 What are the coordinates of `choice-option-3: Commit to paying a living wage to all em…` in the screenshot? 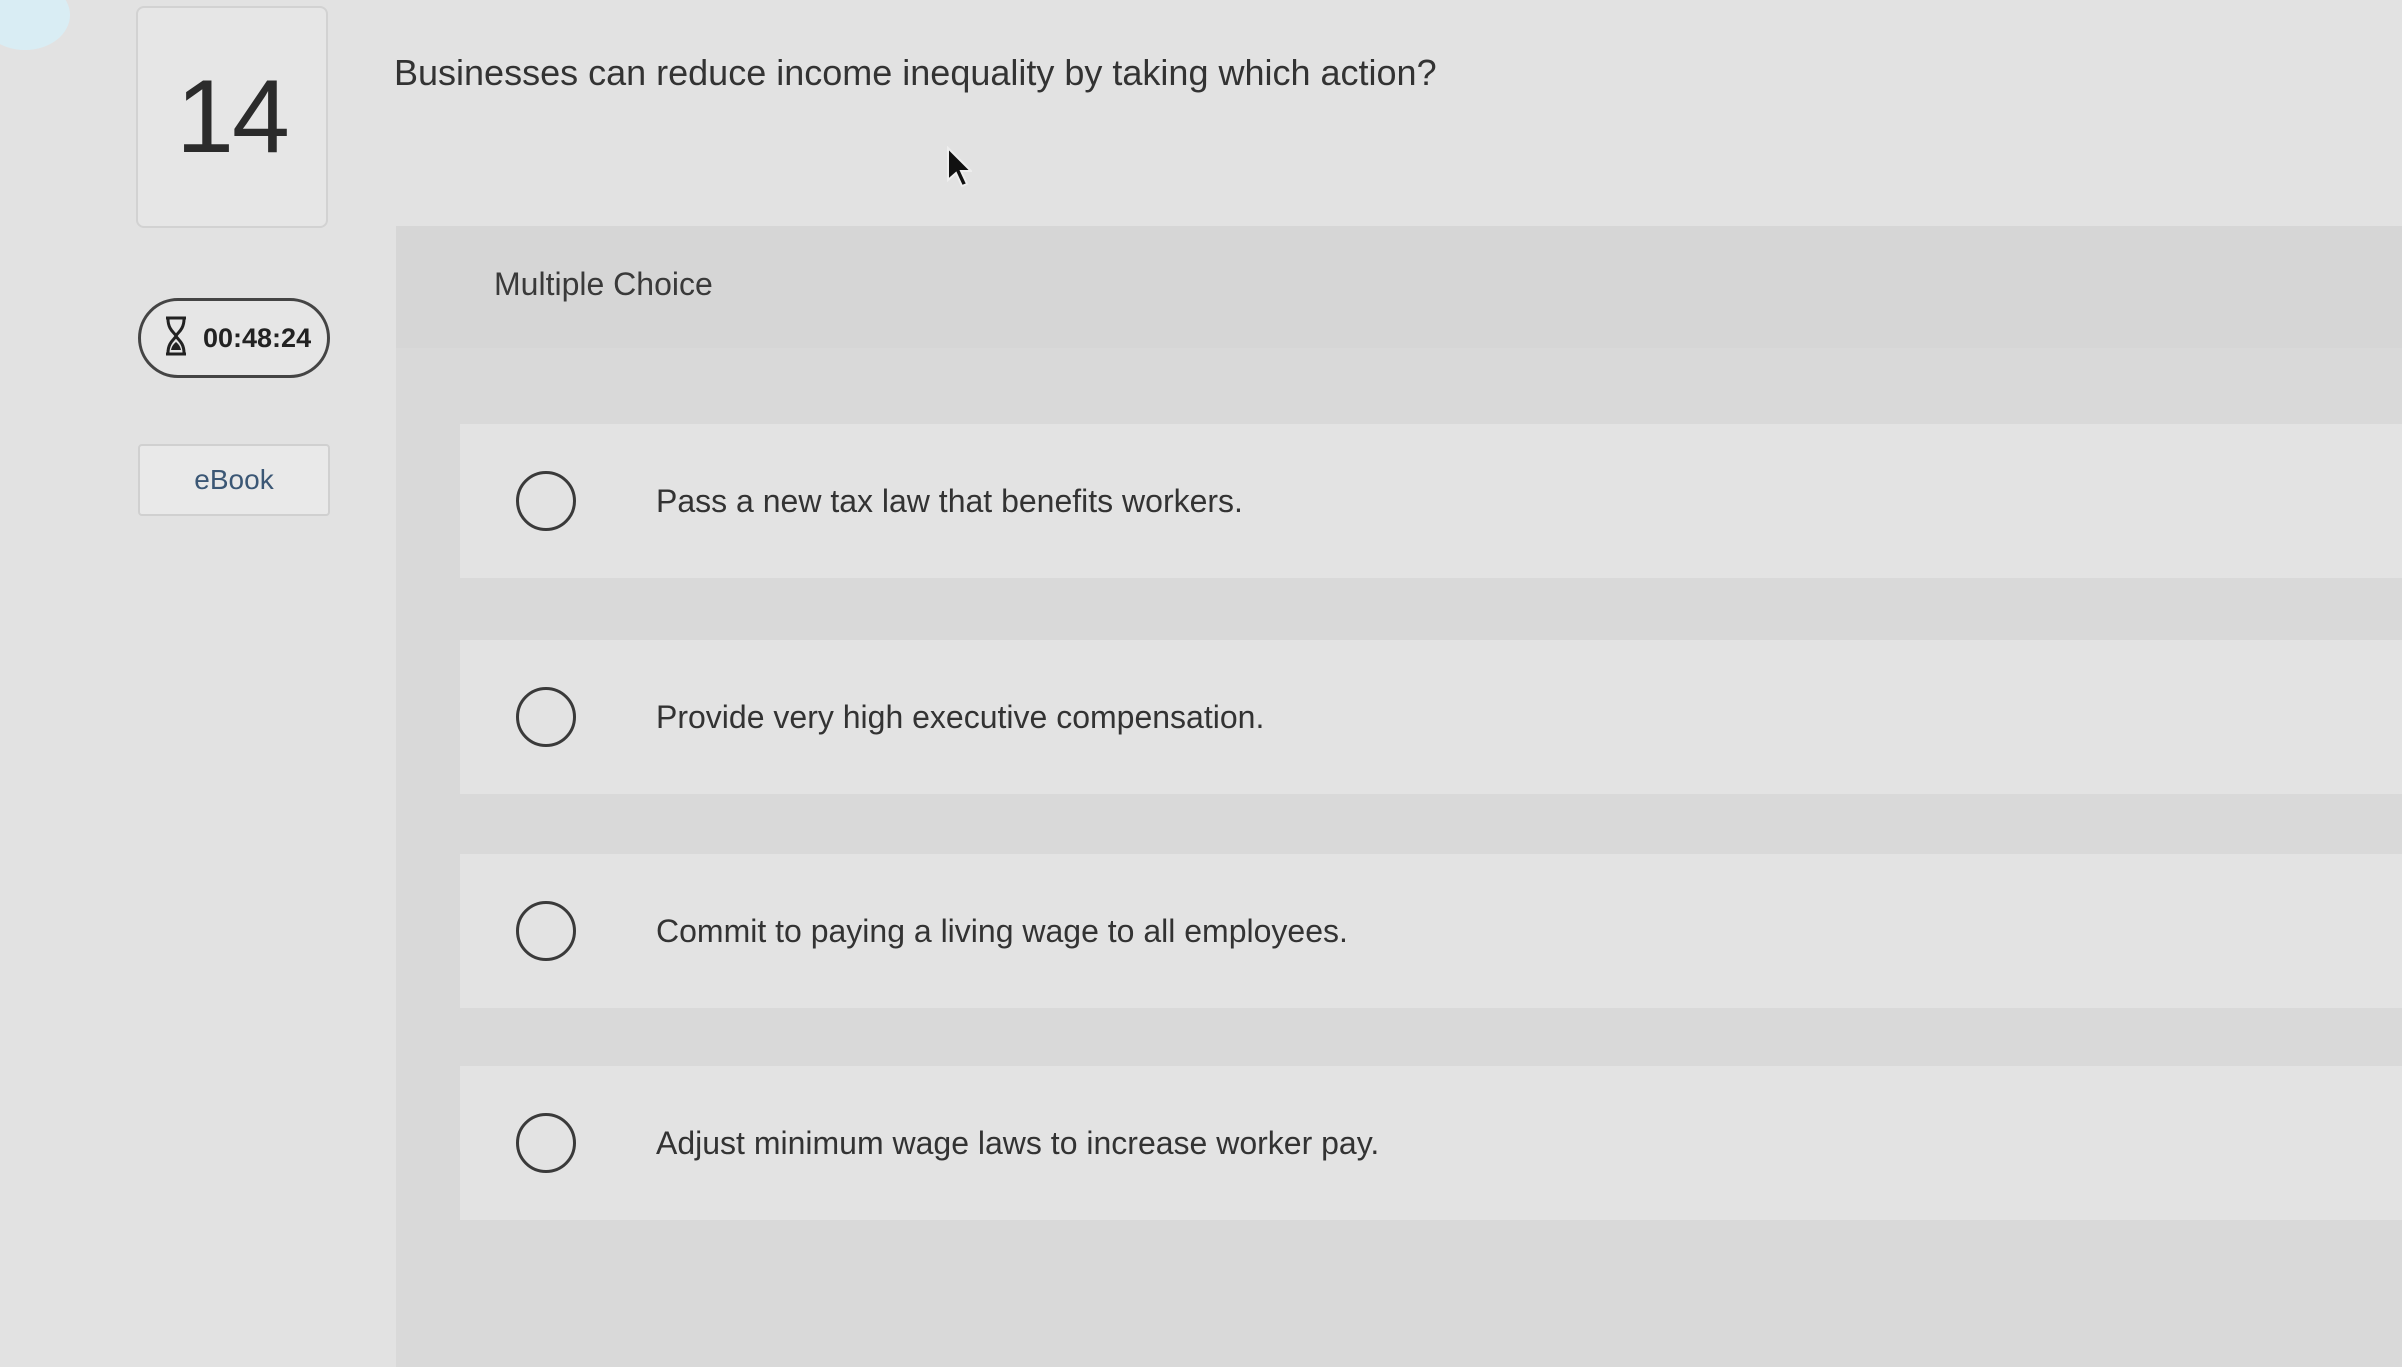 It's located at (1431, 931).